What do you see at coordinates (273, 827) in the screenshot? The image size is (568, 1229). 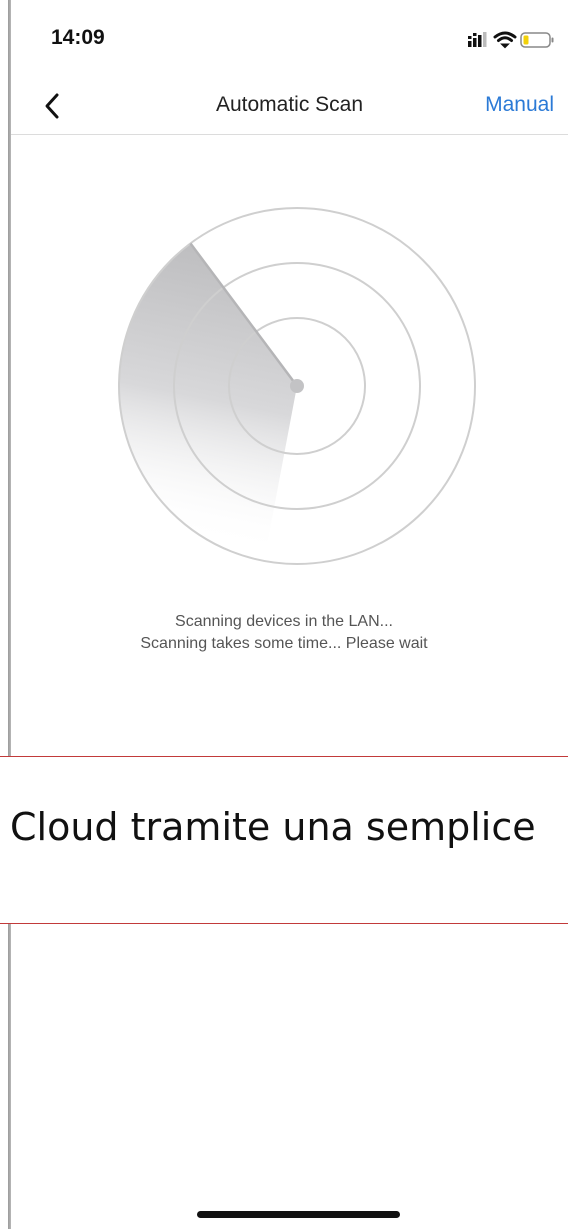 I see `caption-text: Cloud tramite una semplice` at bounding box center [273, 827].